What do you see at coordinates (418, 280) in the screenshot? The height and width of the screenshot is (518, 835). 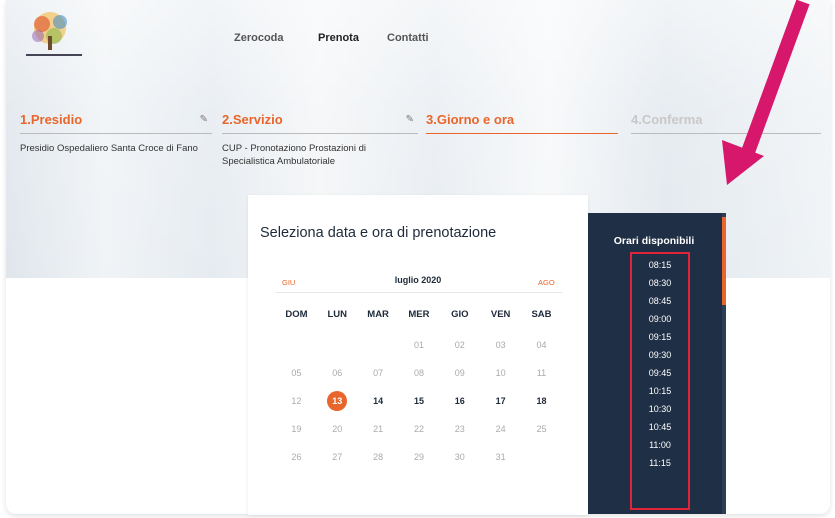 I see `month-label: luglio 2020` at bounding box center [418, 280].